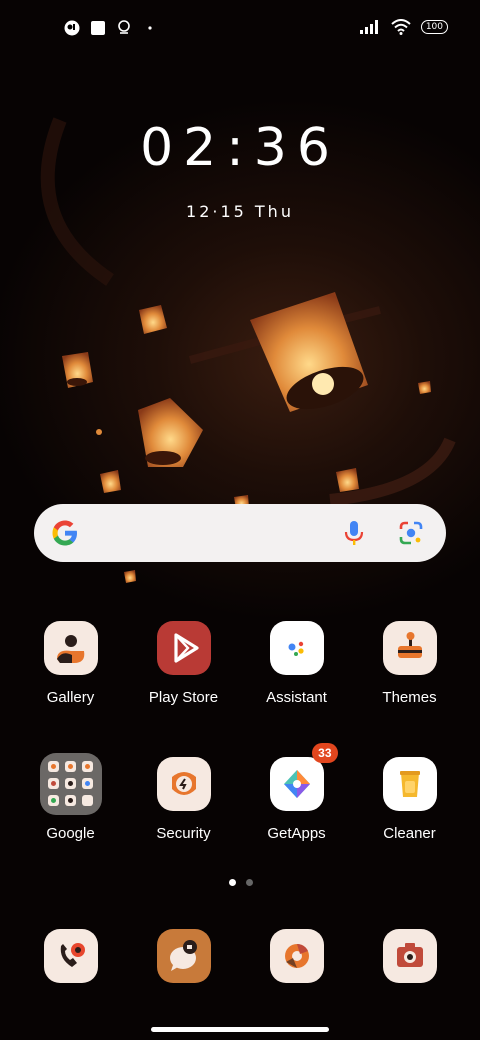  What do you see at coordinates (183, 697) in the screenshot?
I see `app-label: Play Store` at bounding box center [183, 697].